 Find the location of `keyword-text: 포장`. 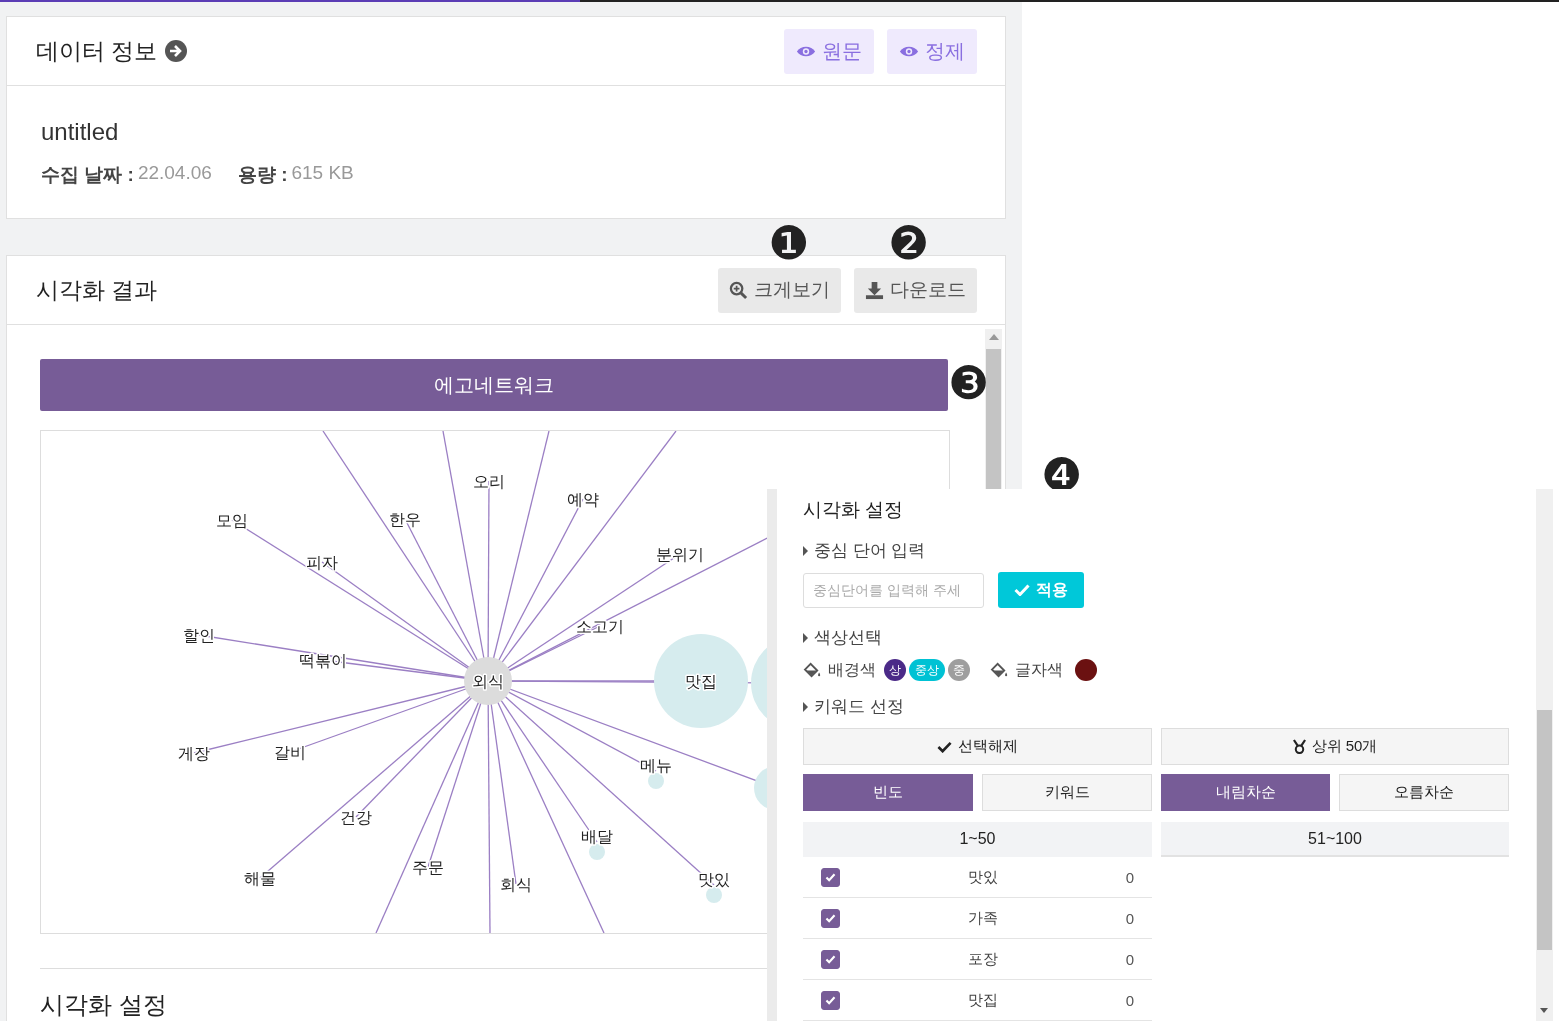

keyword-text: 포장 is located at coordinates (982, 959).